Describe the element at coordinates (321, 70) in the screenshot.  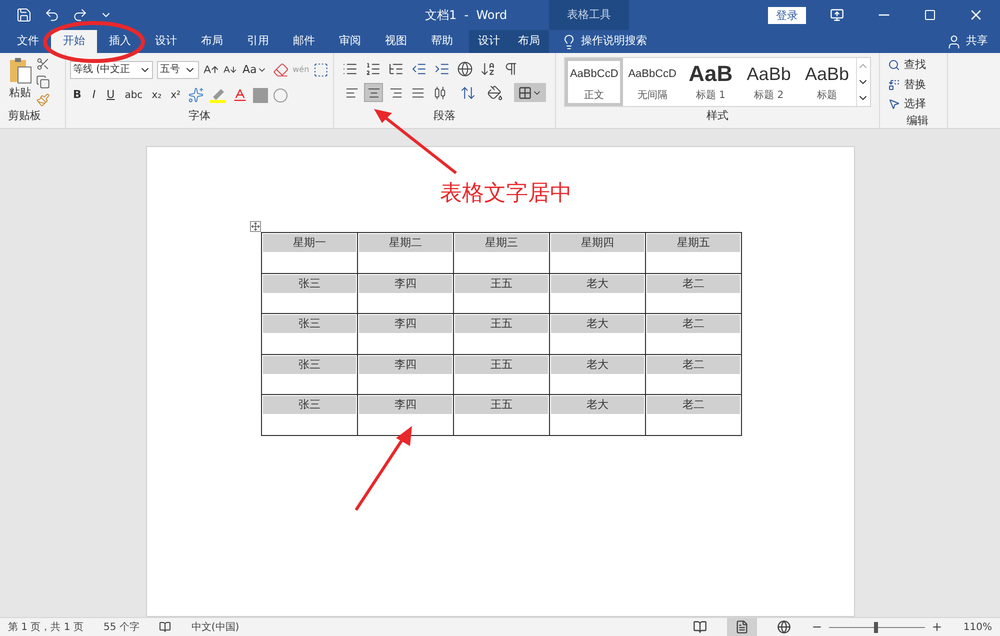
I see `character-border-icon` at that location.